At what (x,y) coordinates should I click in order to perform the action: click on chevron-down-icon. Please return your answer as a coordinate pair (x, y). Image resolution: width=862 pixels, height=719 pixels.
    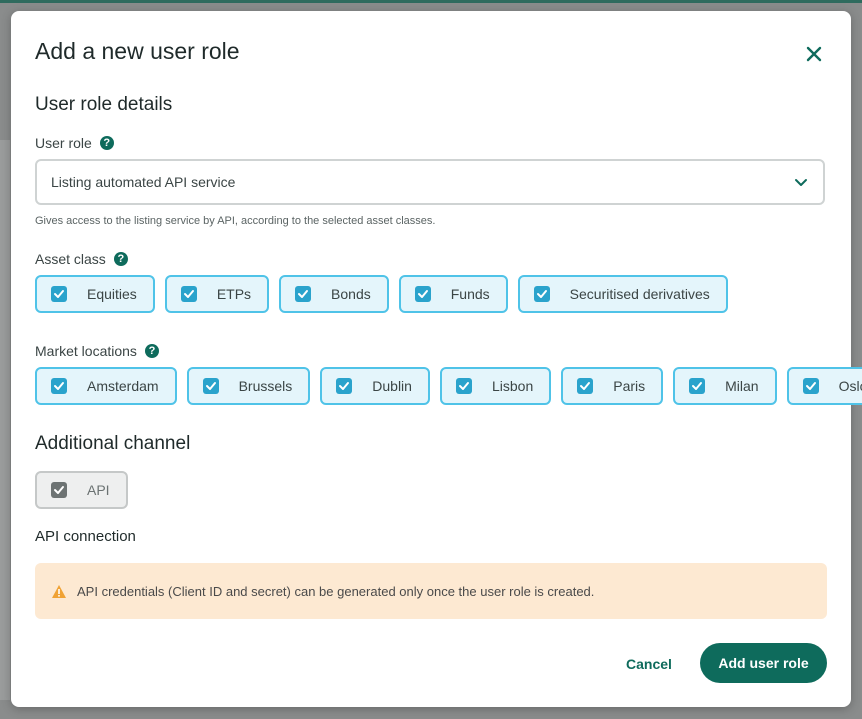
    Looking at the image, I should click on (801, 182).